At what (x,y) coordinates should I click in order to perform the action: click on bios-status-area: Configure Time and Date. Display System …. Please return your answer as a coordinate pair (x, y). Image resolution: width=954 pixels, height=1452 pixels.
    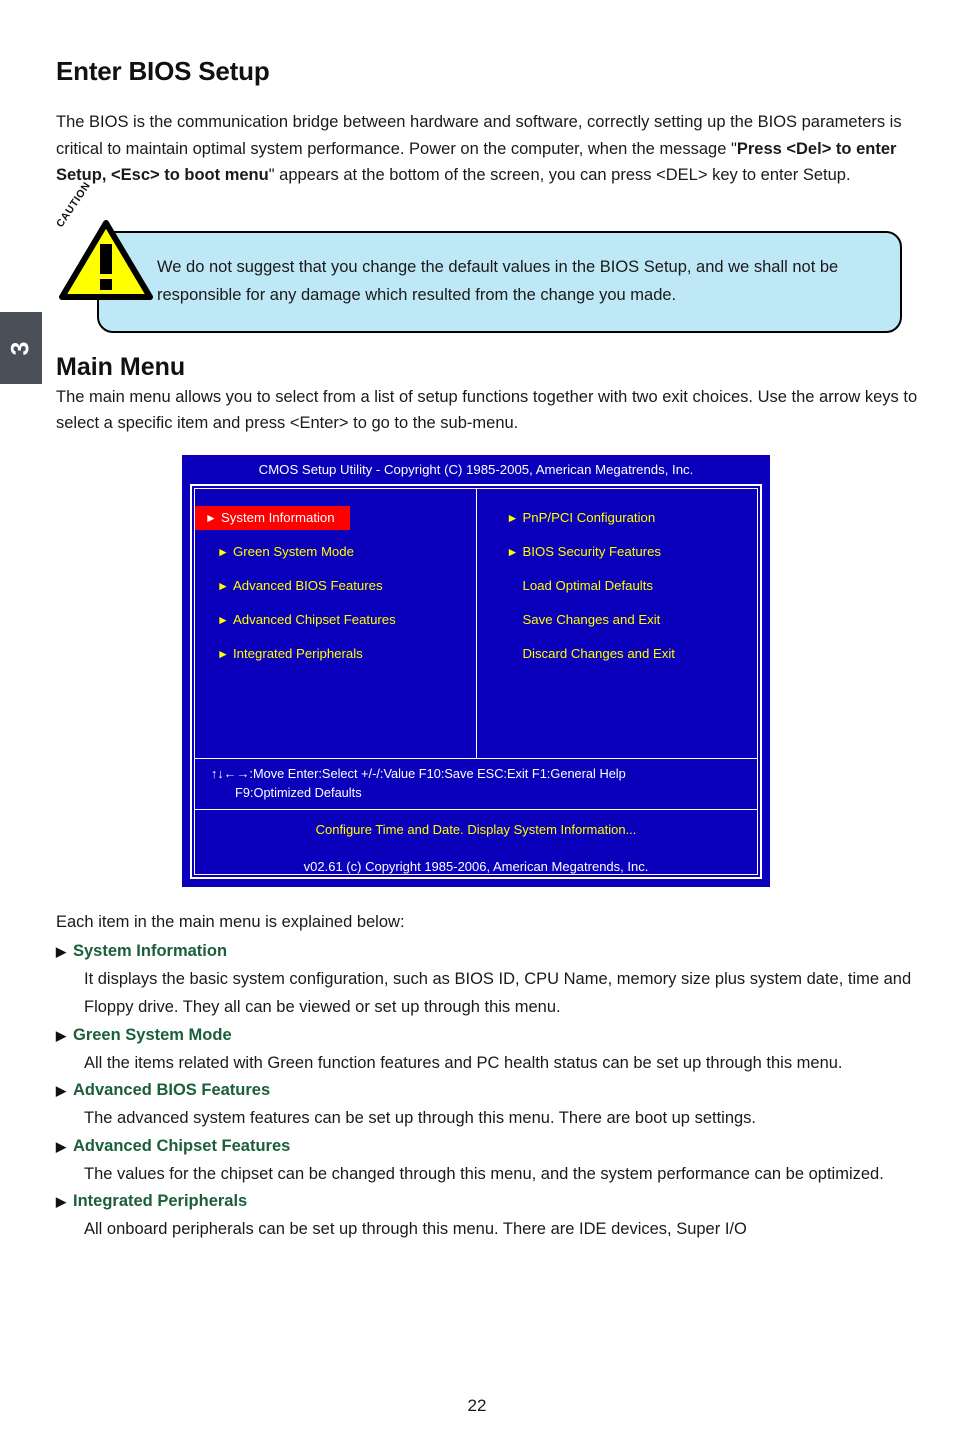
    Looking at the image, I should click on (476, 842).